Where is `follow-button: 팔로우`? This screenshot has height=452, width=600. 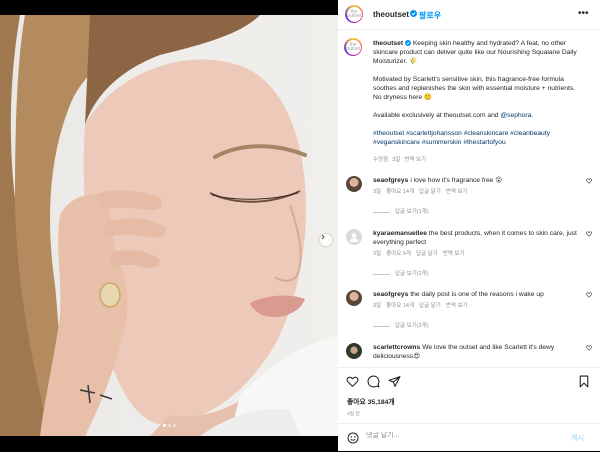
follow-button: 팔로우 is located at coordinates (430, 15).